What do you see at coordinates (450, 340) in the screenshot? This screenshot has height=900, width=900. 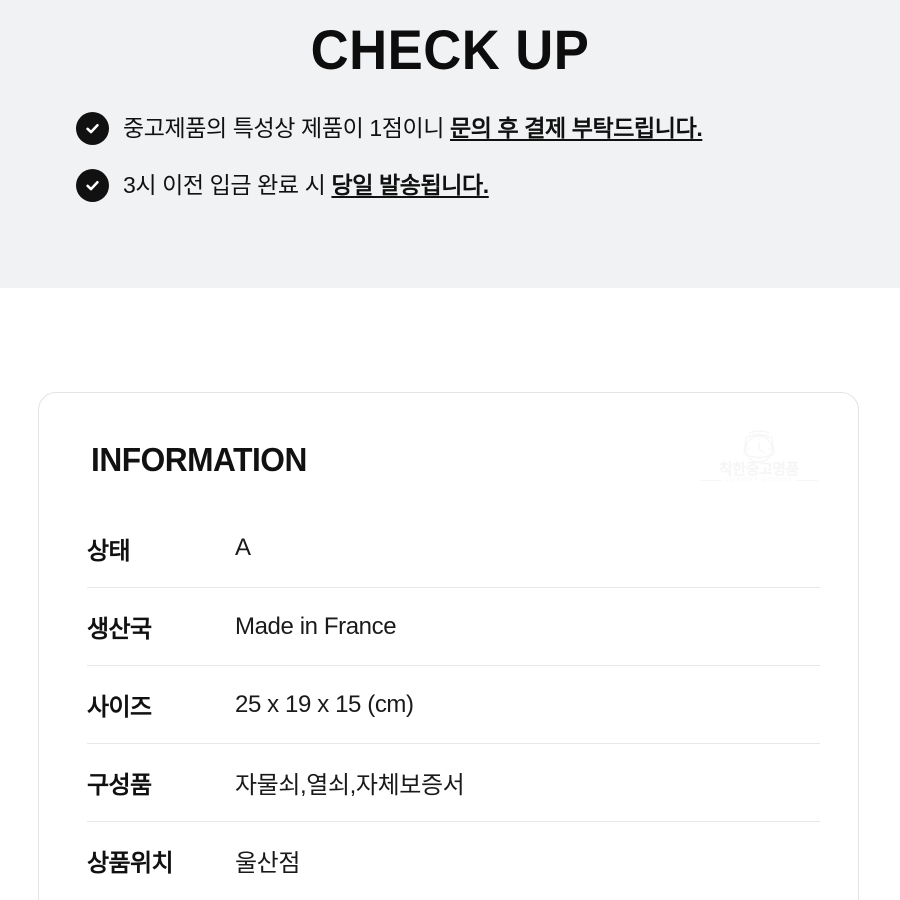 I see `section-spacer` at bounding box center [450, 340].